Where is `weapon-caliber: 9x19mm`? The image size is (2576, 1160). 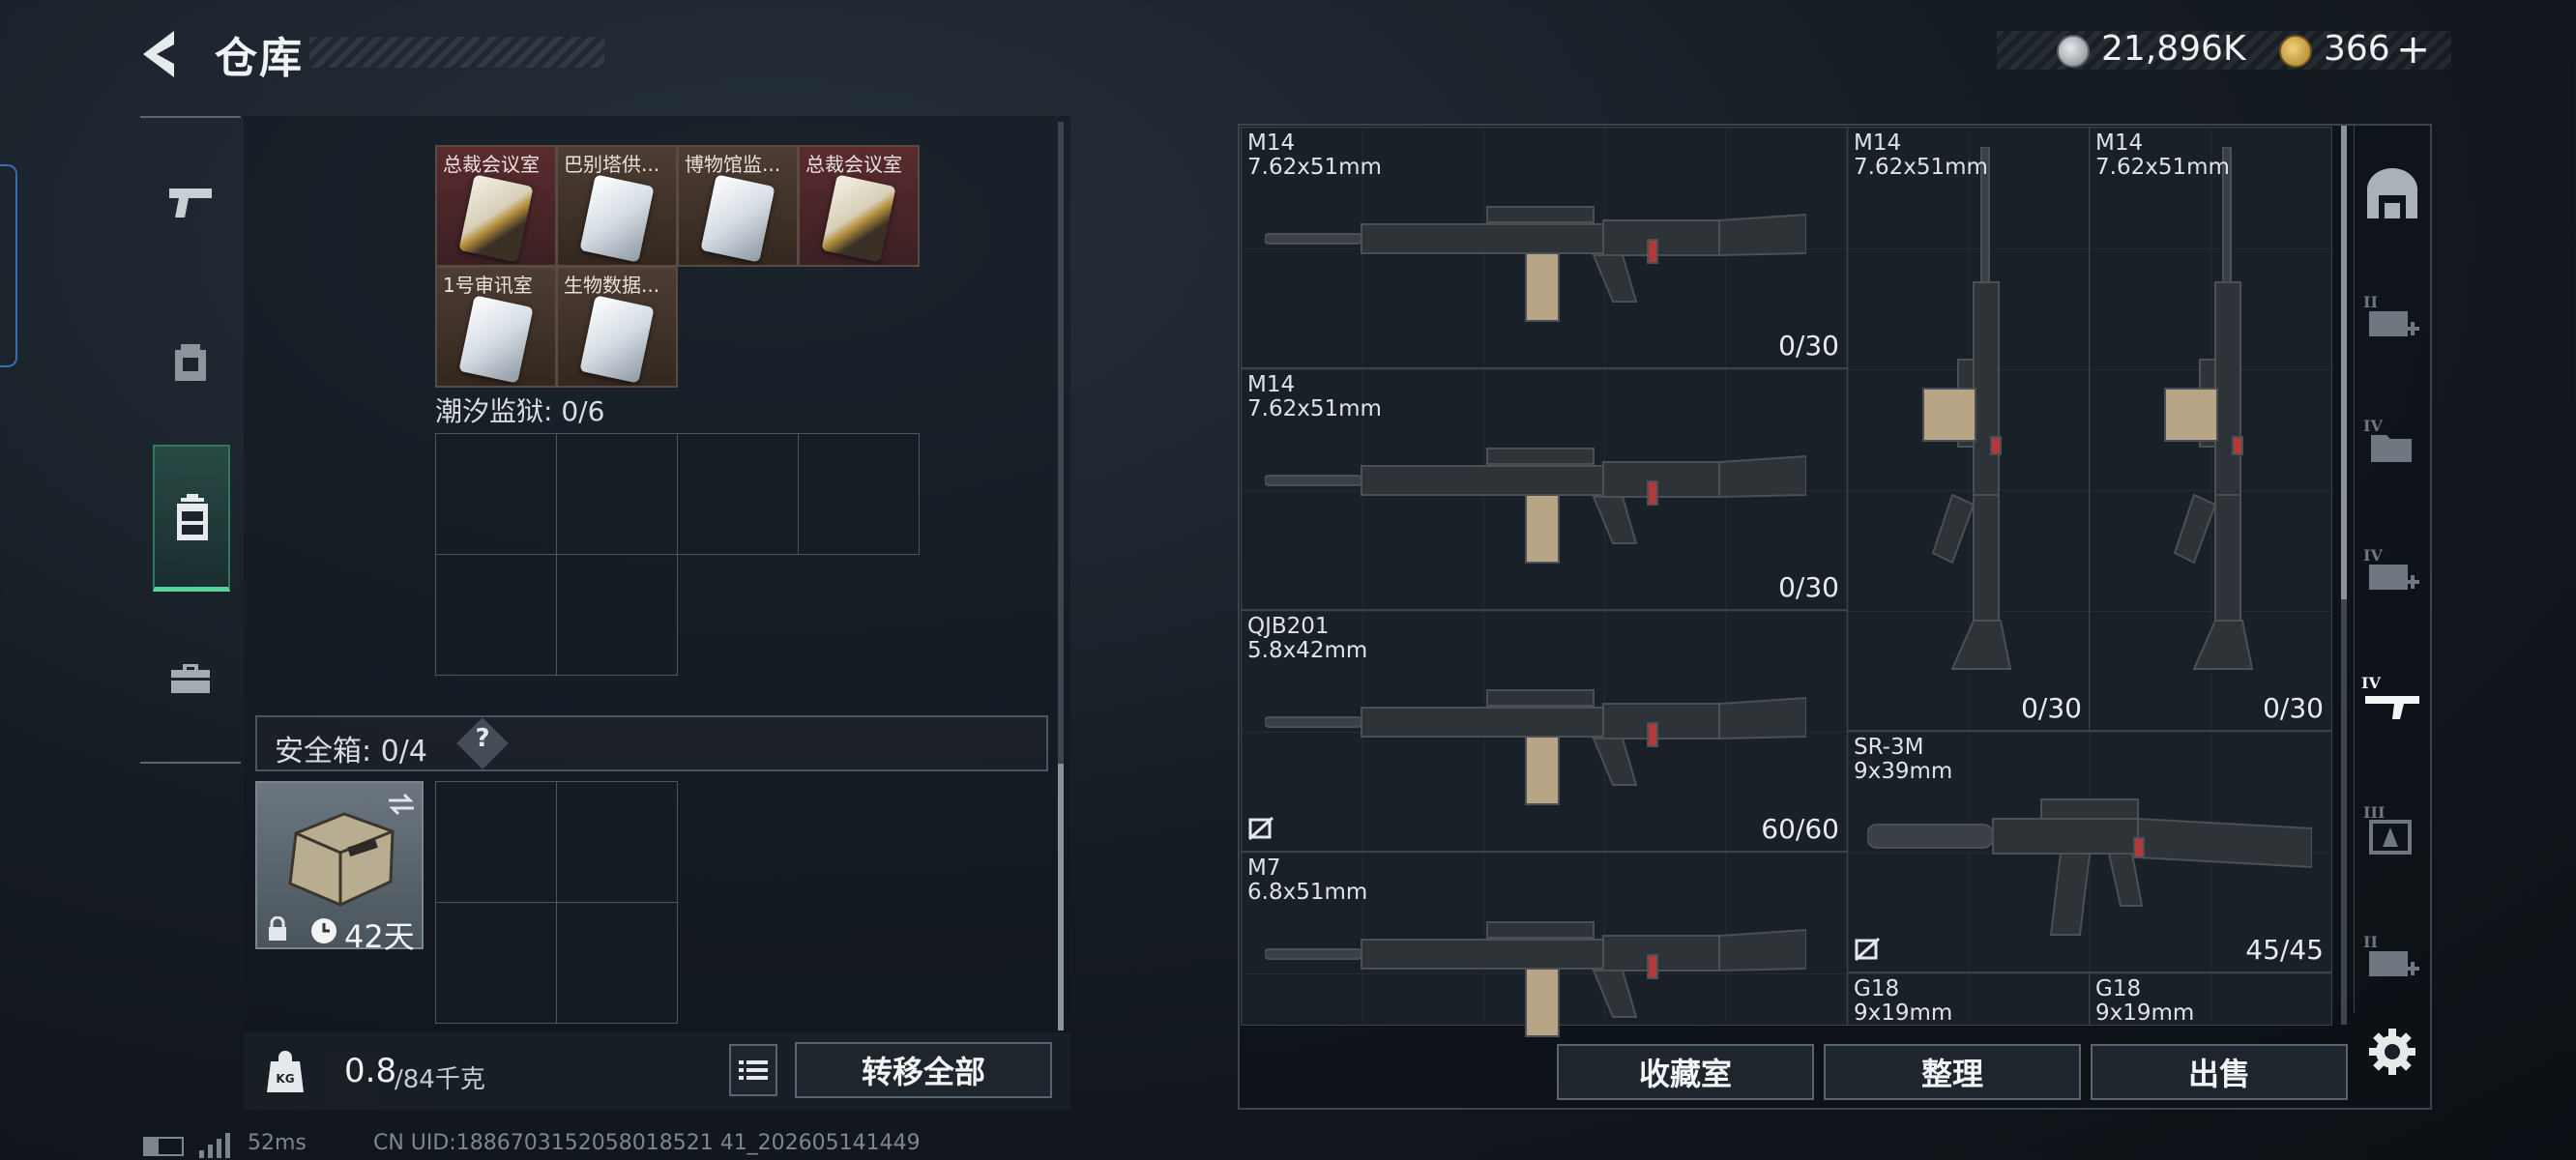
weapon-caliber: 9x19mm is located at coordinates (2145, 1013).